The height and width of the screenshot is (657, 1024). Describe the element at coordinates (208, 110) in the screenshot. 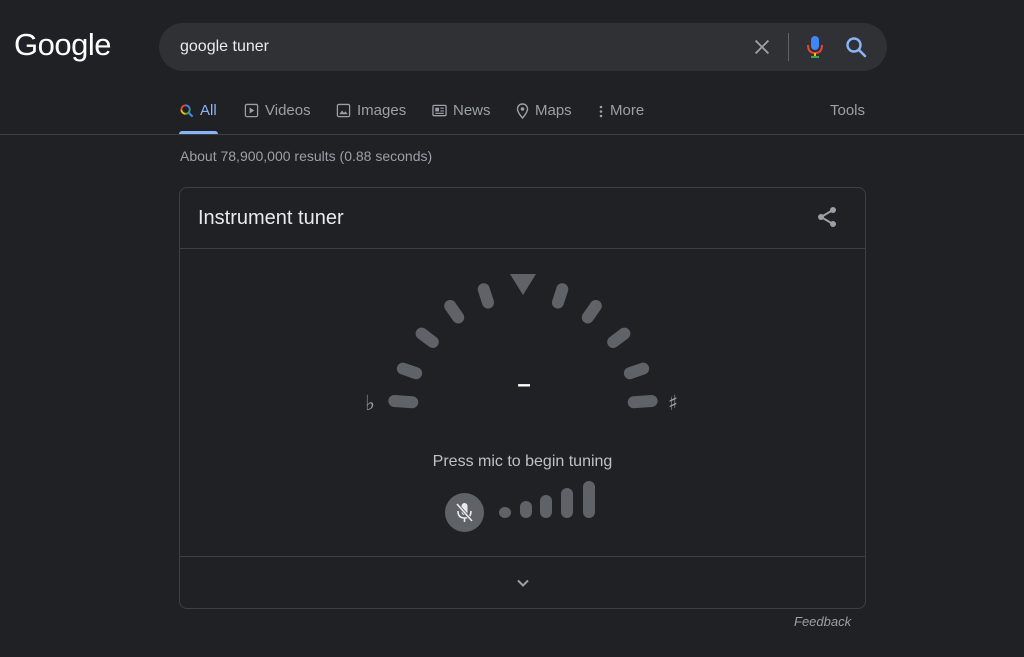

I see `tab-all-label: All` at that location.